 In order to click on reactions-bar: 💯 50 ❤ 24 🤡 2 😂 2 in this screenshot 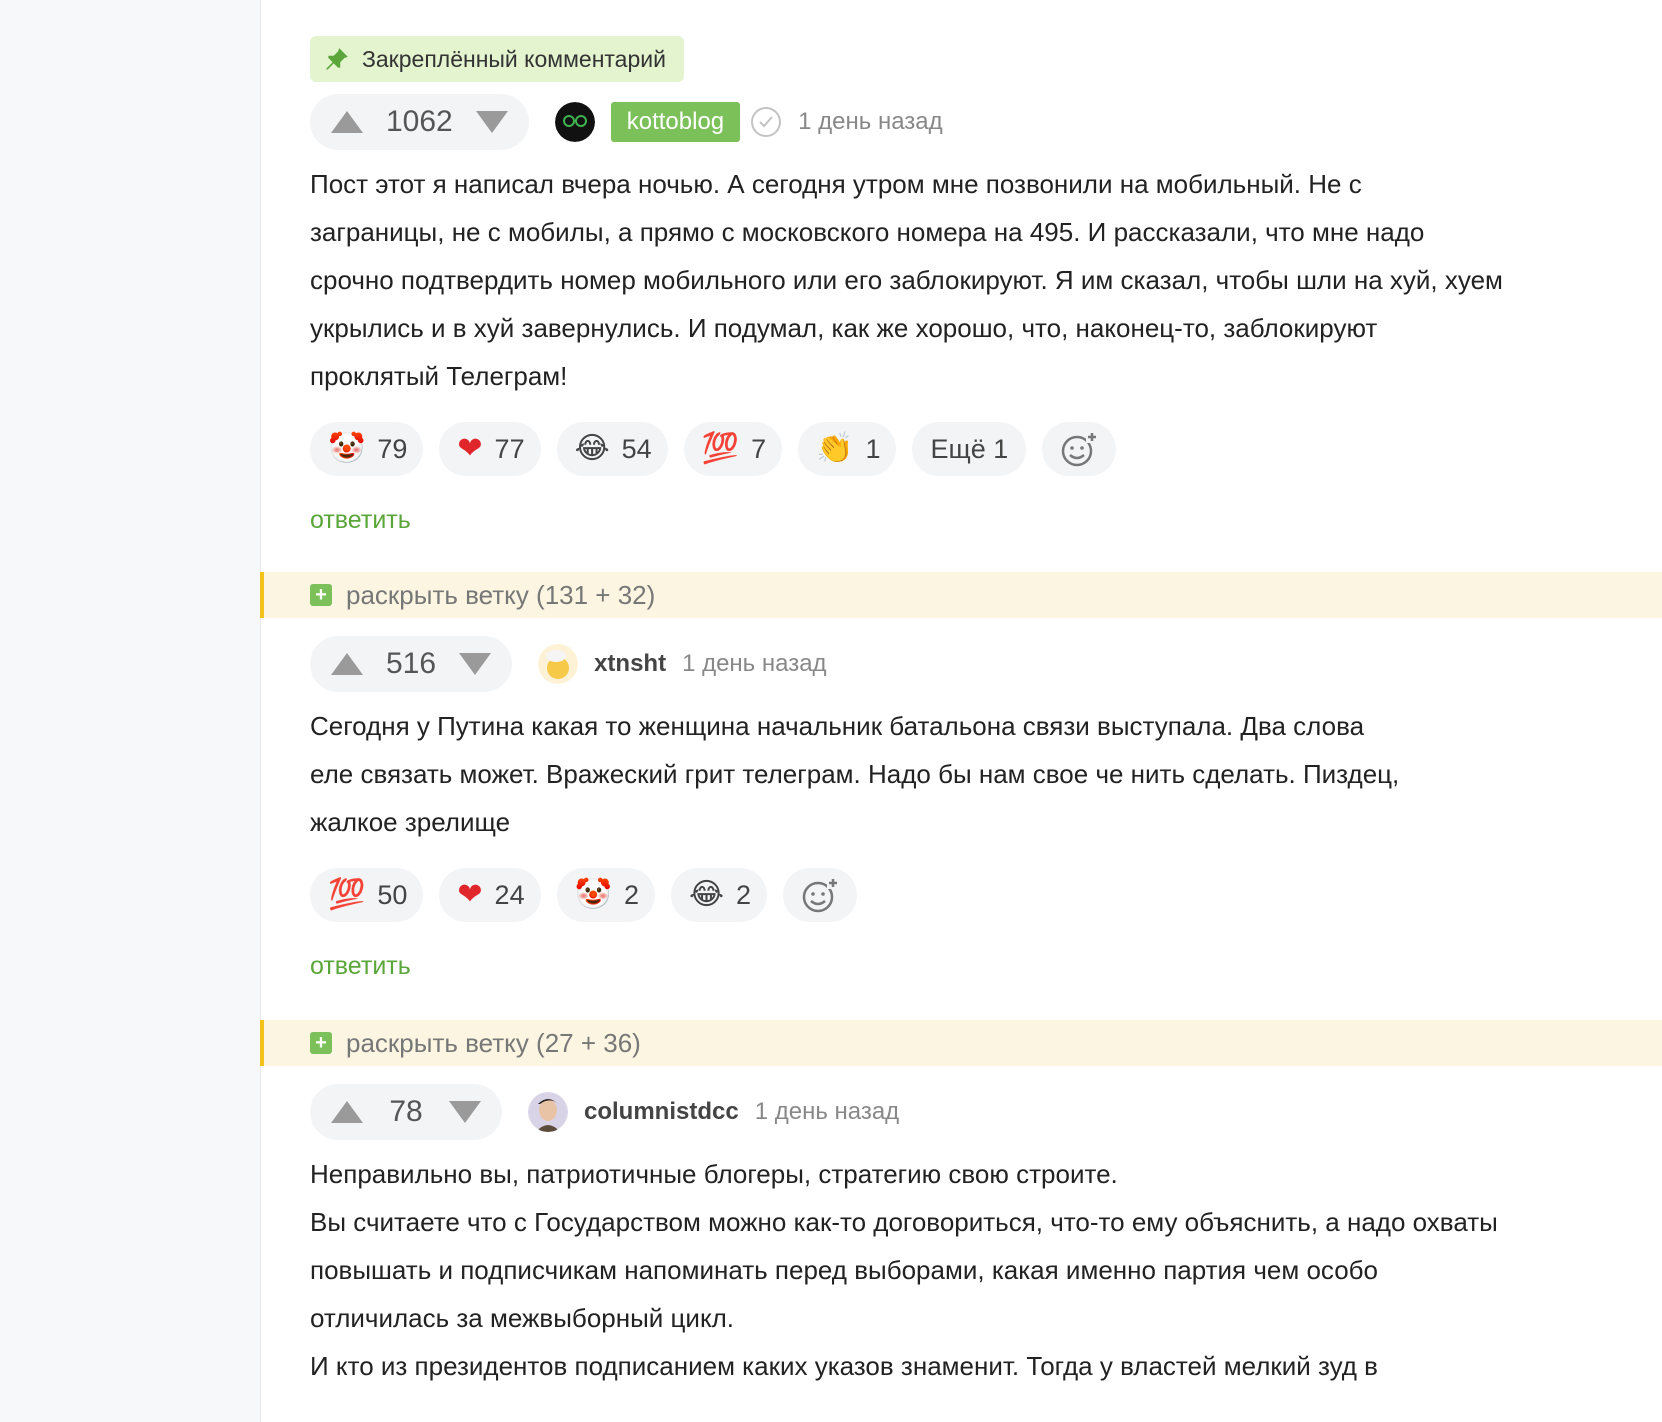, I will do `click(970, 895)`.